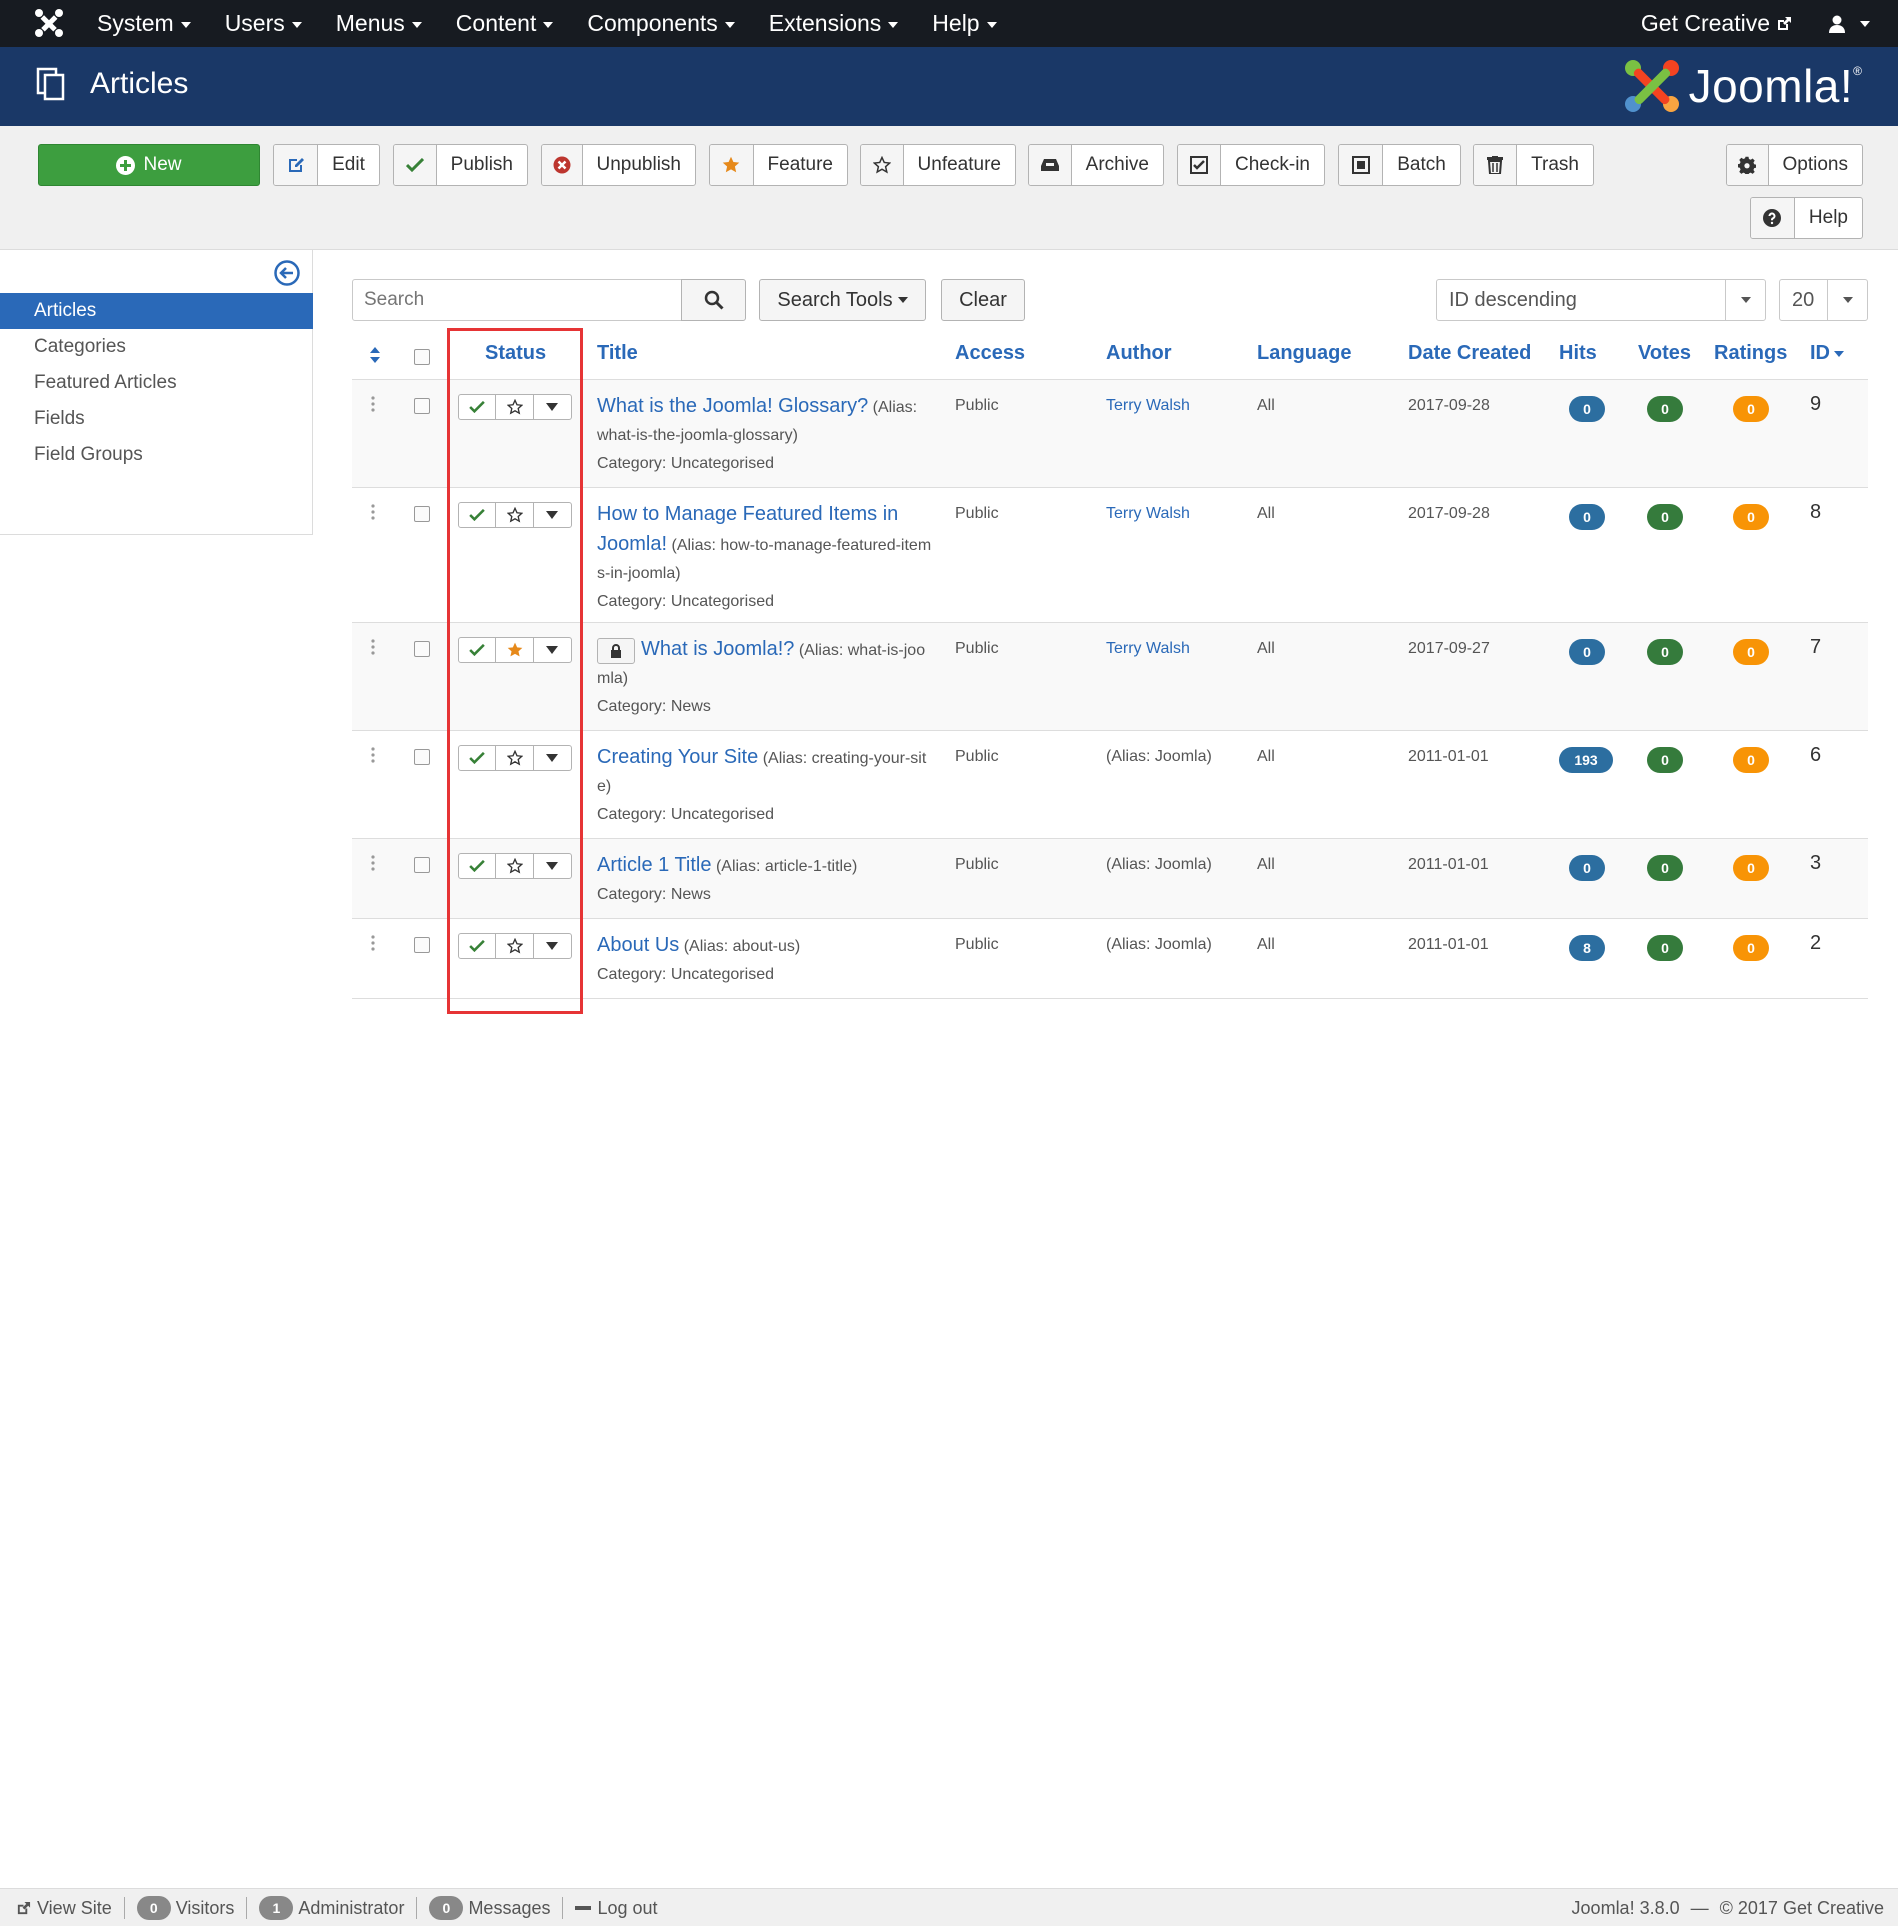 The height and width of the screenshot is (1927, 1898). What do you see at coordinates (1827, 356) in the screenshot?
I see `id-column-header: ID` at bounding box center [1827, 356].